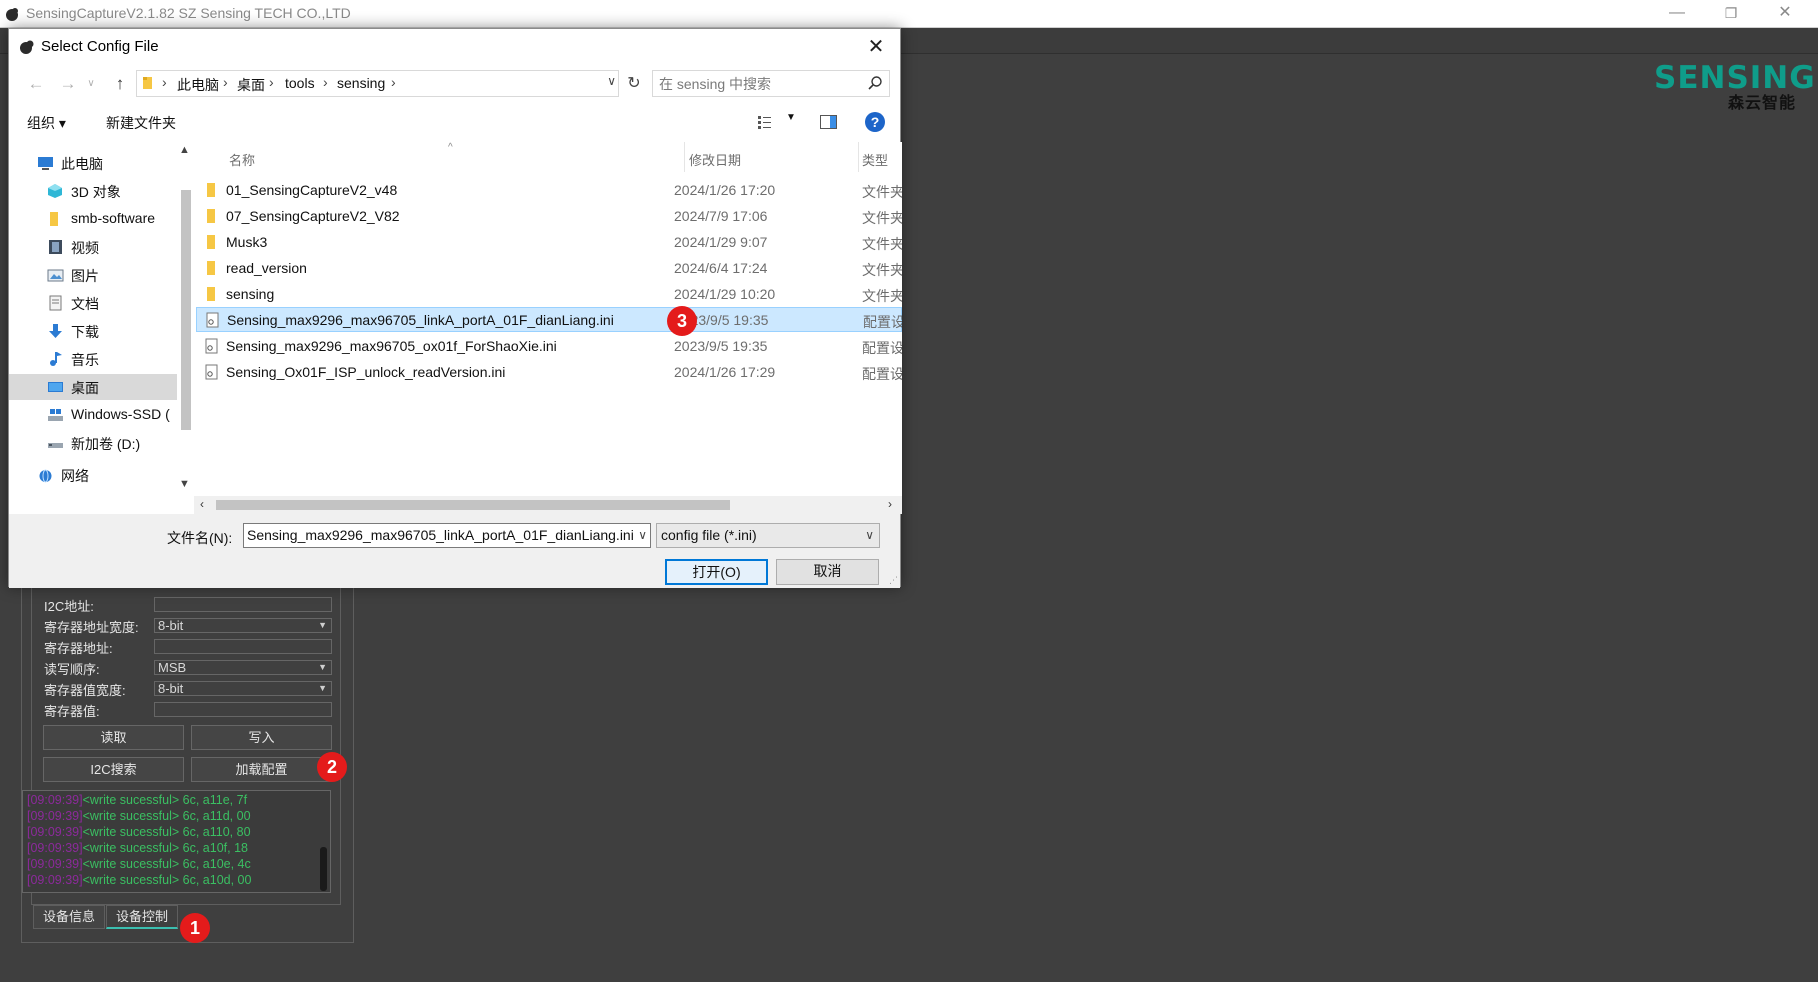  I want to click on nav-item-documents: 文档, so click(93, 303).